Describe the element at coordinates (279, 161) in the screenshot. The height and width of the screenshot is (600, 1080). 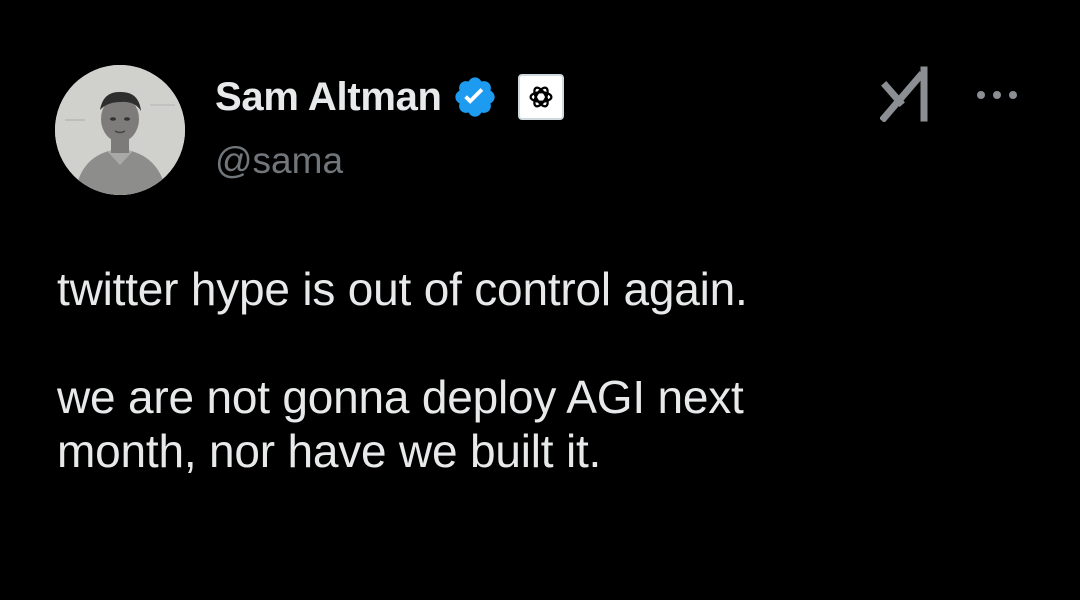
I see `author-handle: @sama` at that location.